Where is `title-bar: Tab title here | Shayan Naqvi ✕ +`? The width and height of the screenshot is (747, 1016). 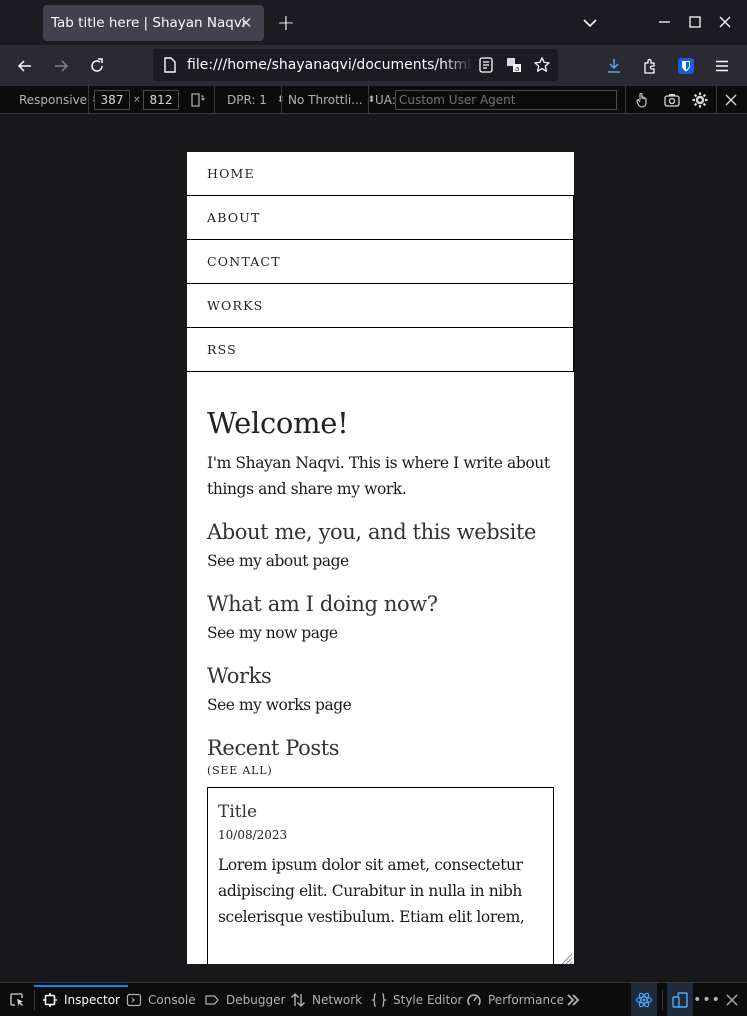
title-bar: Tab title here | Shayan Naqvi ✕ + is located at coordinates (373, 22).